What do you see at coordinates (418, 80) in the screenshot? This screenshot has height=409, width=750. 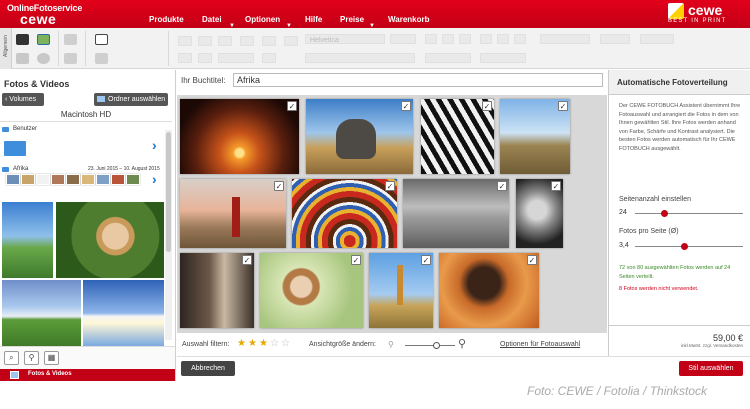 I see `book-title-input` at bounding box center [418, 80].